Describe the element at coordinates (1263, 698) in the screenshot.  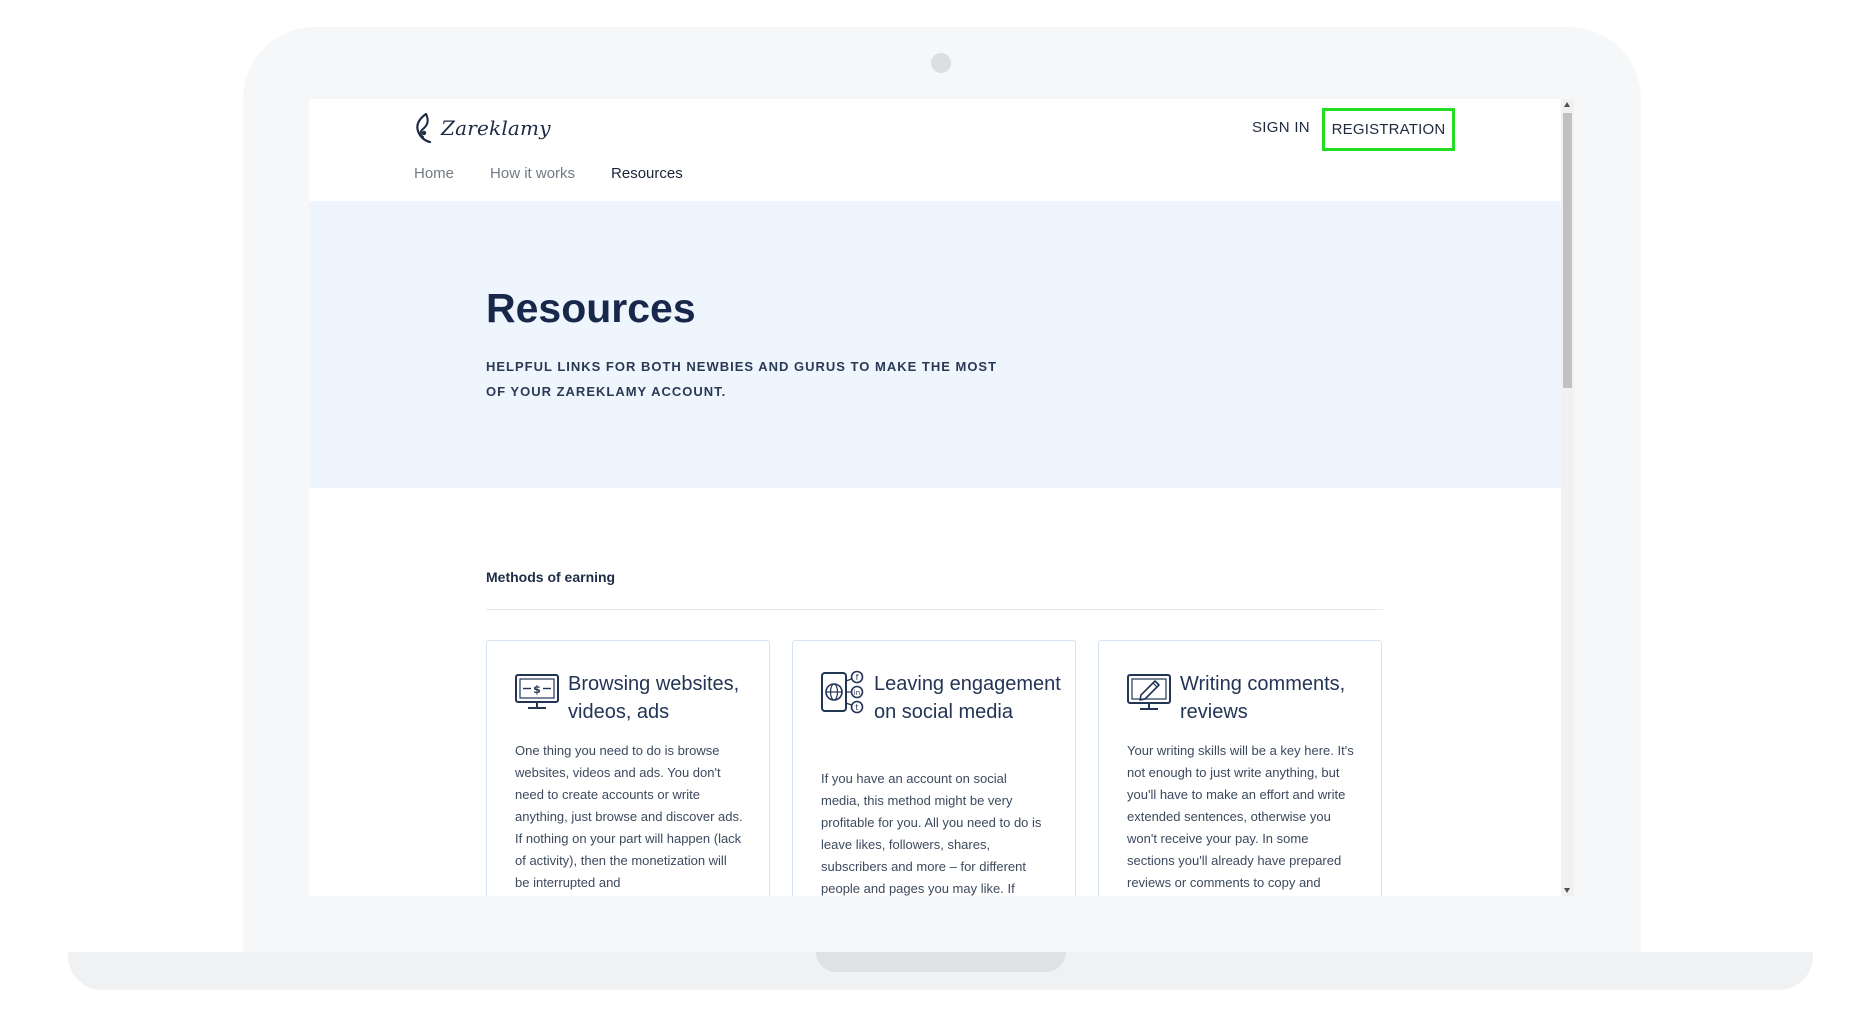
I see `card-title: Writing comments, reviews` at that location.